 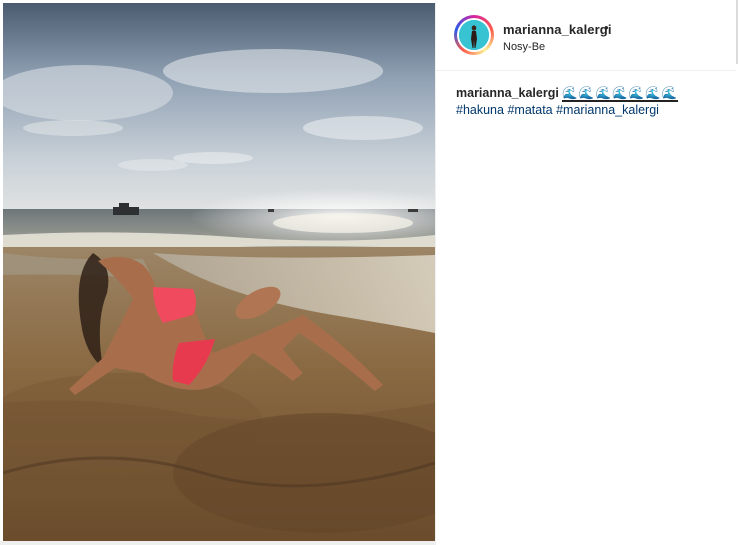 What do you see at coordinates (529, 110) in the screenshot?
I see `hashtag-link: #matata` at bounding box center [529, 110].